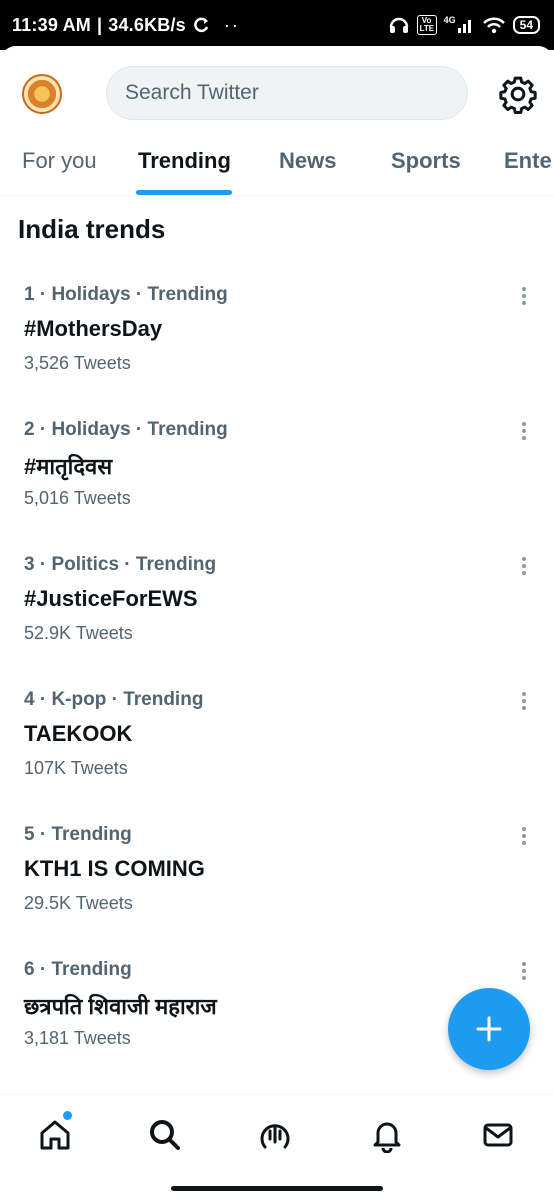 Image resolution: width=554 pixels, height=1200 pixels. I want to click on bottom-navigation, so click(277, 1135).